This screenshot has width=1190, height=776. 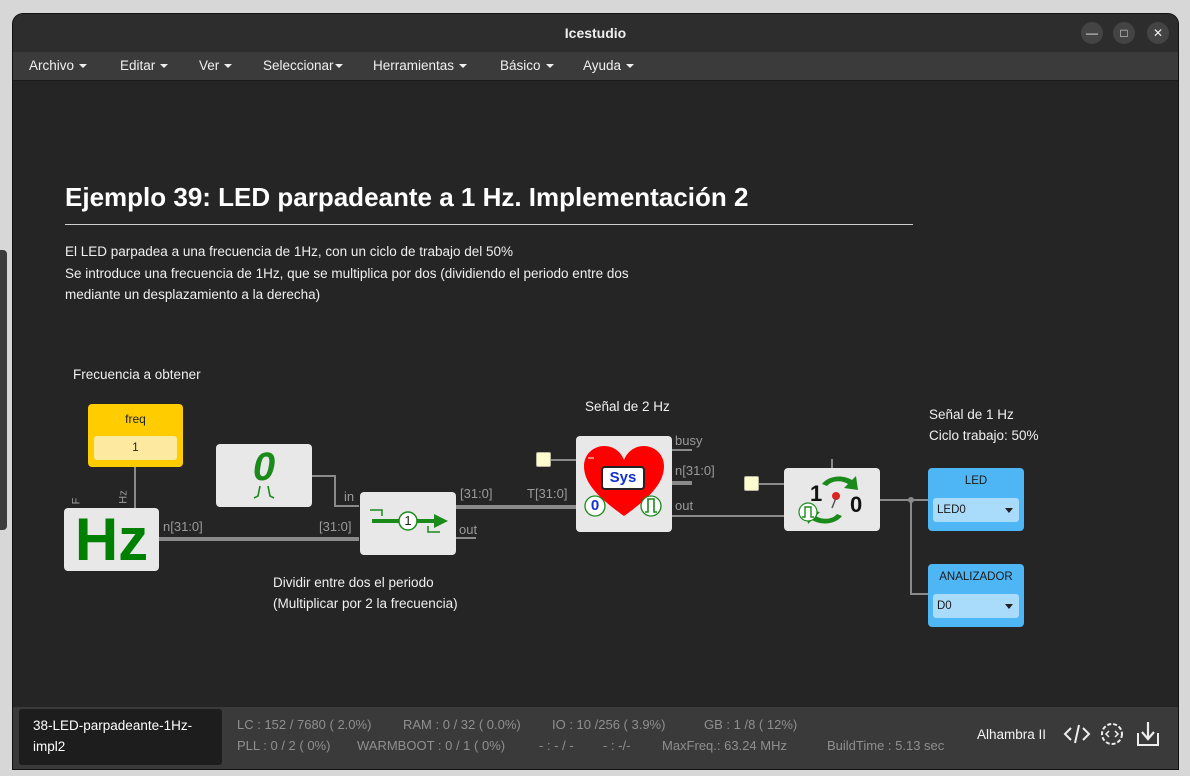 What do you see at coordinates (563, 460) in the screenshot?
I see `wire-sys-start` at bounding box center [563, 460].